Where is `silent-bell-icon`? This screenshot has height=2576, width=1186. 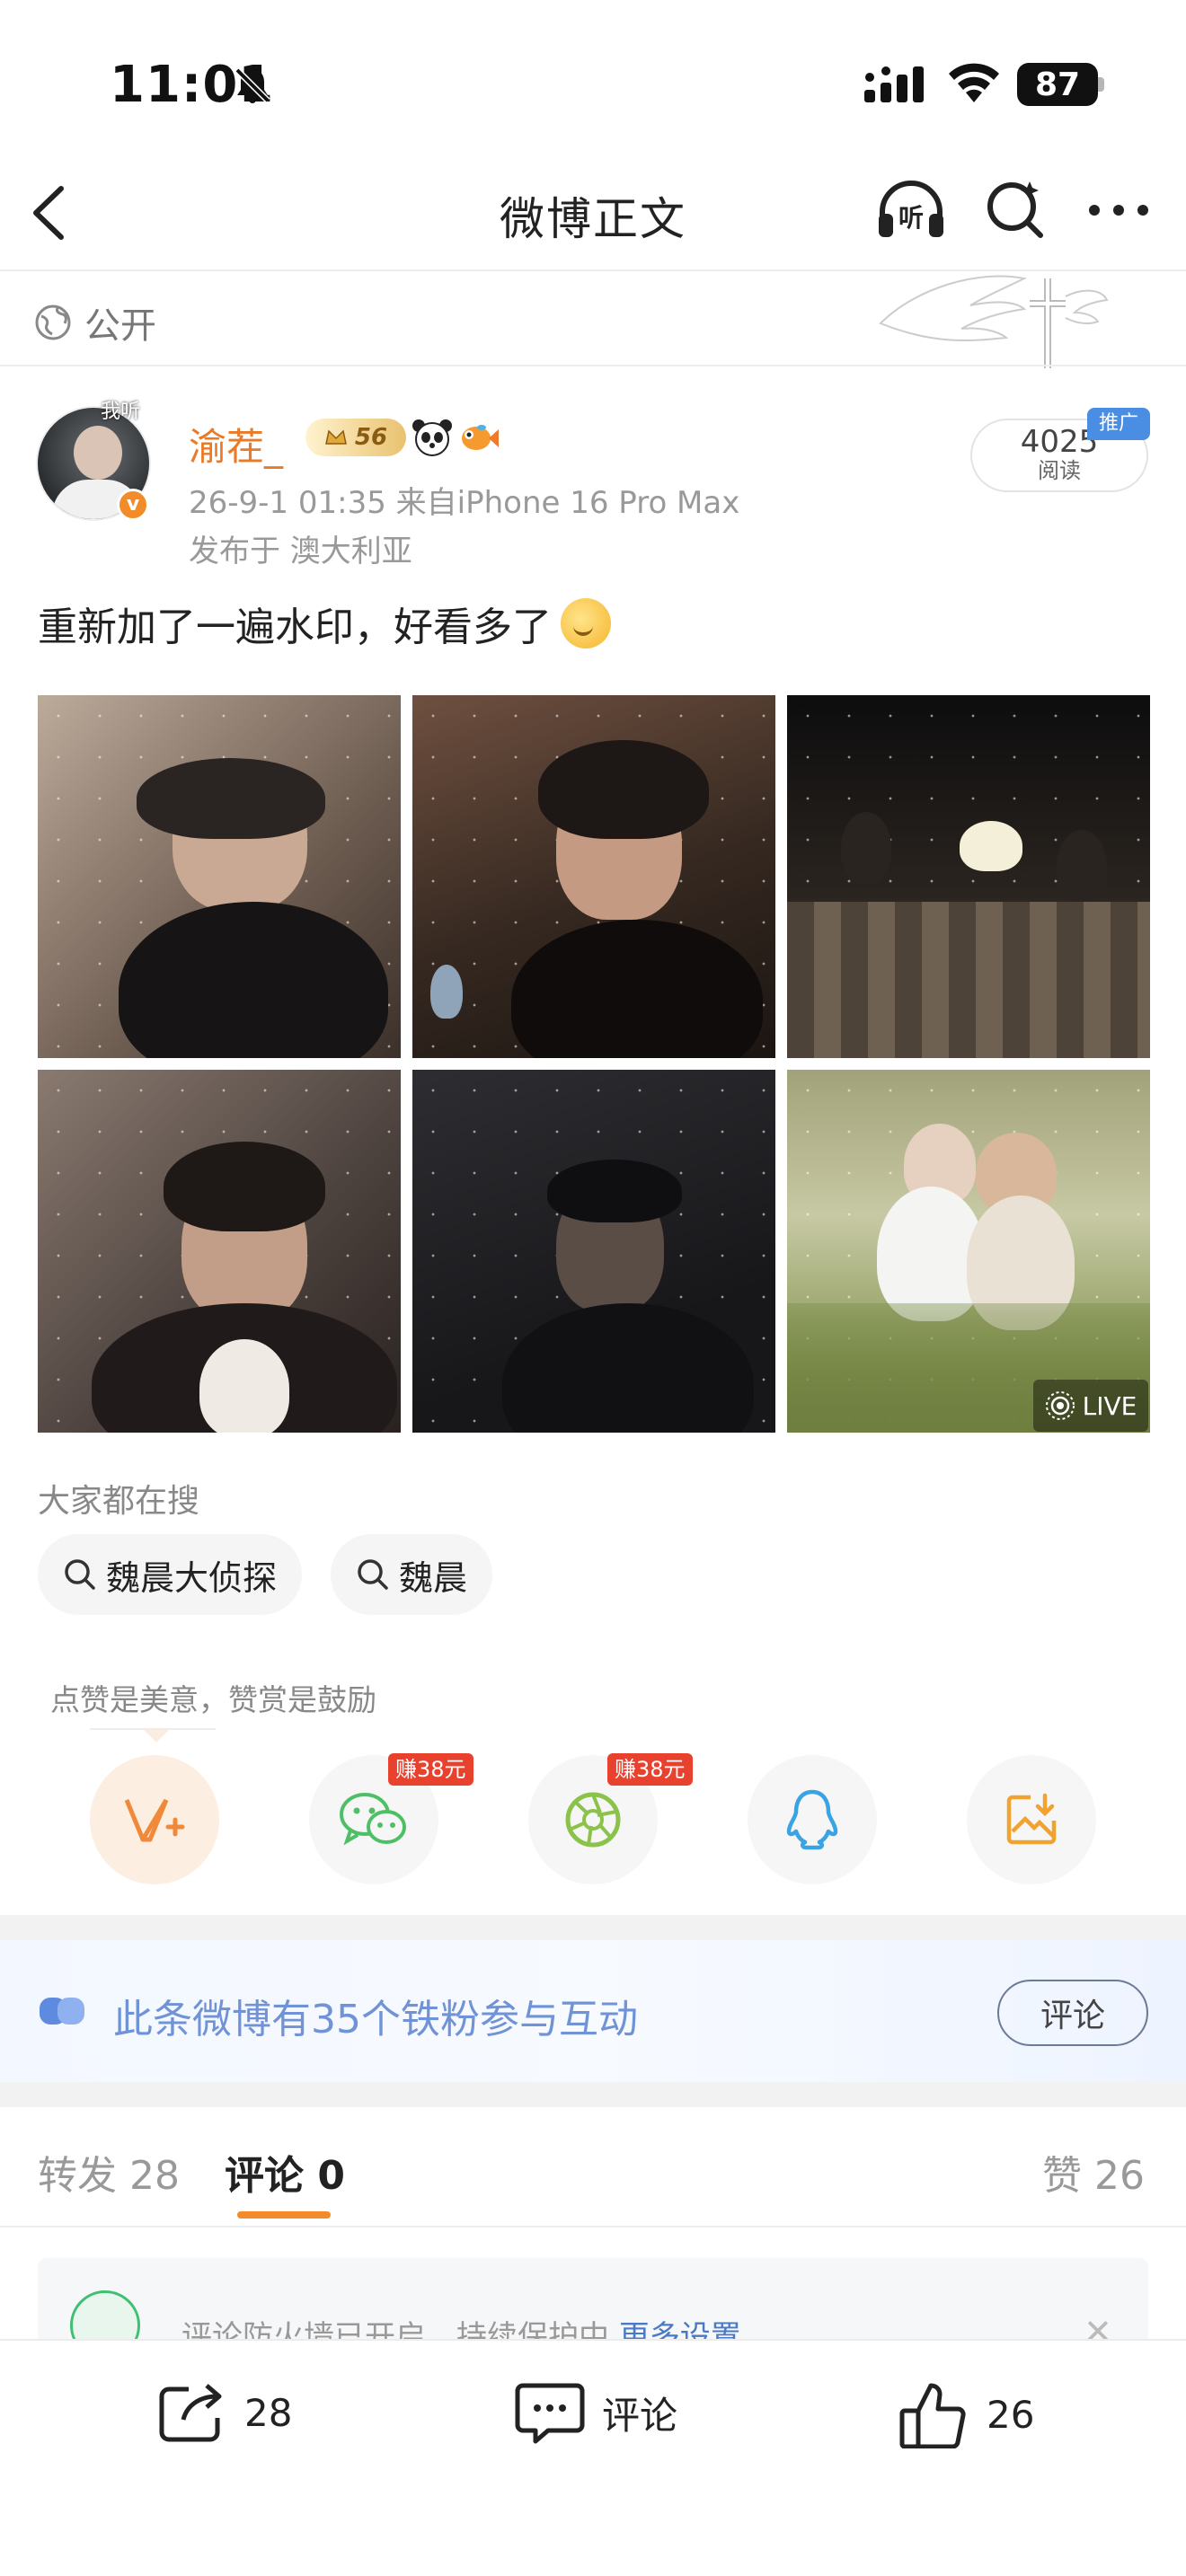
silent-bell-icon is located at coordinates (253, 85).